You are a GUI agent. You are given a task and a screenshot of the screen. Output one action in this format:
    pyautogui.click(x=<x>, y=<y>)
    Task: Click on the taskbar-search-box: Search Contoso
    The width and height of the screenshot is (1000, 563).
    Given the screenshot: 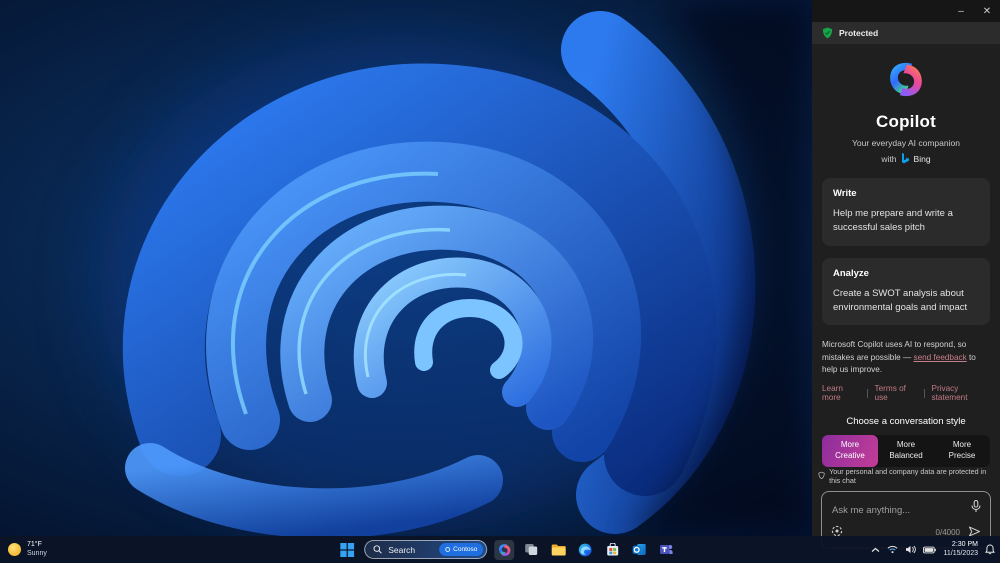 What is the action you would take?
    pyautogui.click(x=426, y=549)
    